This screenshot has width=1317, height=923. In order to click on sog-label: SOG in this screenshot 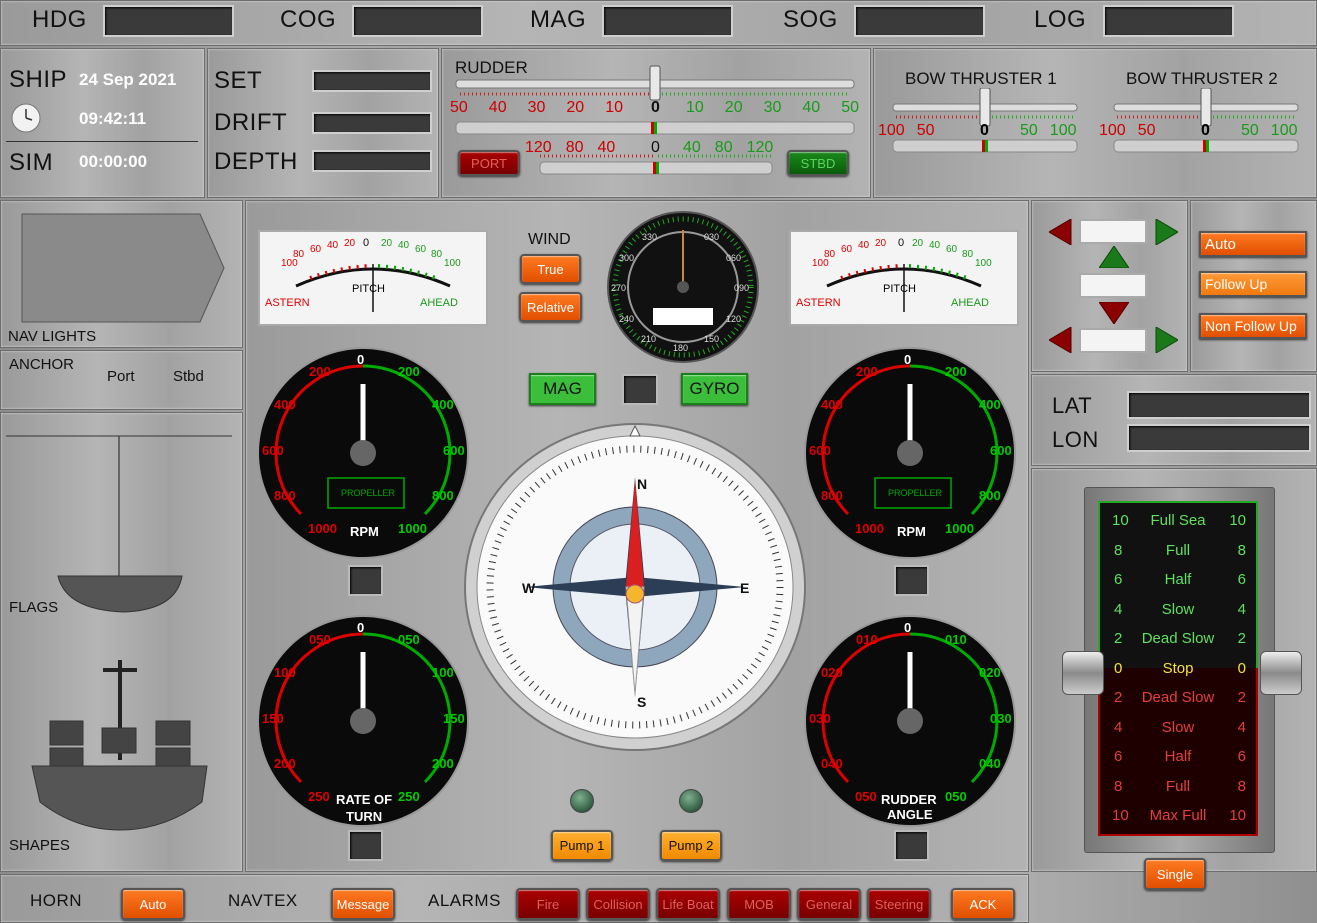, I will do `click(810, 19)`.